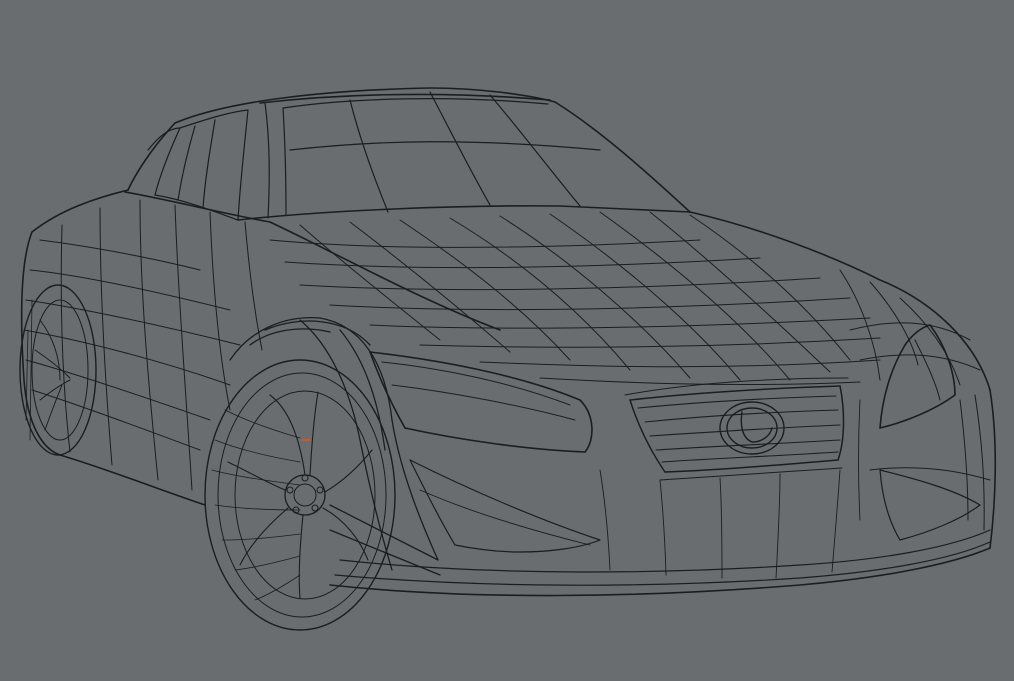  What do you see at coordinates (143, 345) in the screenshot?
I see `side-panel-mesh` at bounding box center [143, 345].